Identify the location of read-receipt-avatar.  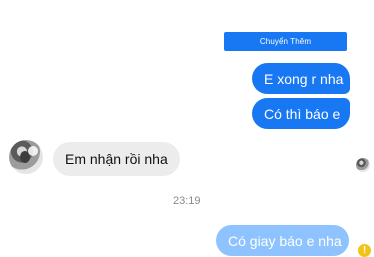
(363, 165).